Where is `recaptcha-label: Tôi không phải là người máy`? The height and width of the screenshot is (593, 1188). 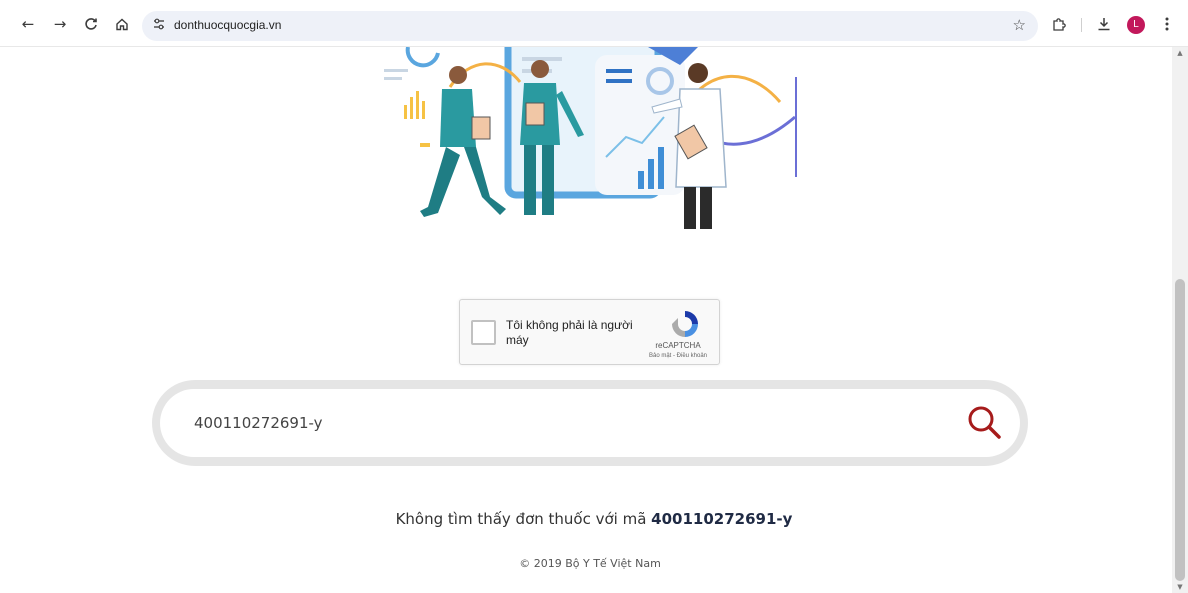 recaptcha-label: Tôi không phải là người máy is located at coordinates (569, 332).